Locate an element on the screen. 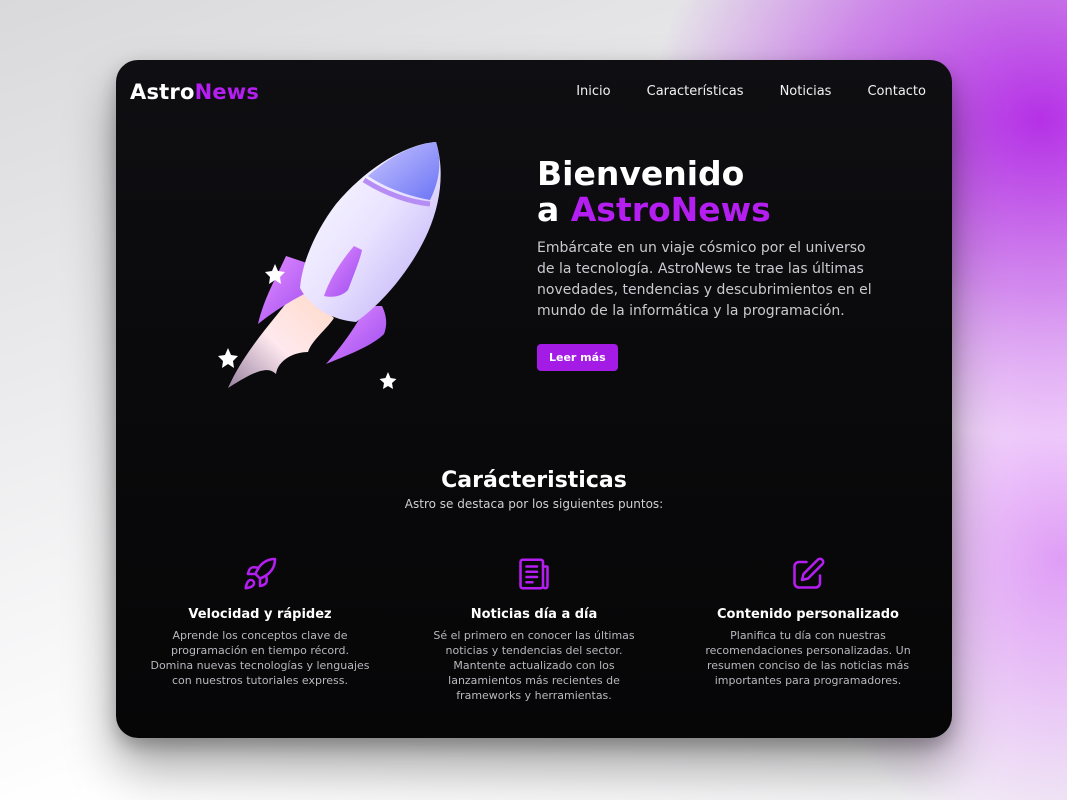 The image size is (1067, 800). feature-title: Velocidad y rápidez is located at coordinates (260, 614).